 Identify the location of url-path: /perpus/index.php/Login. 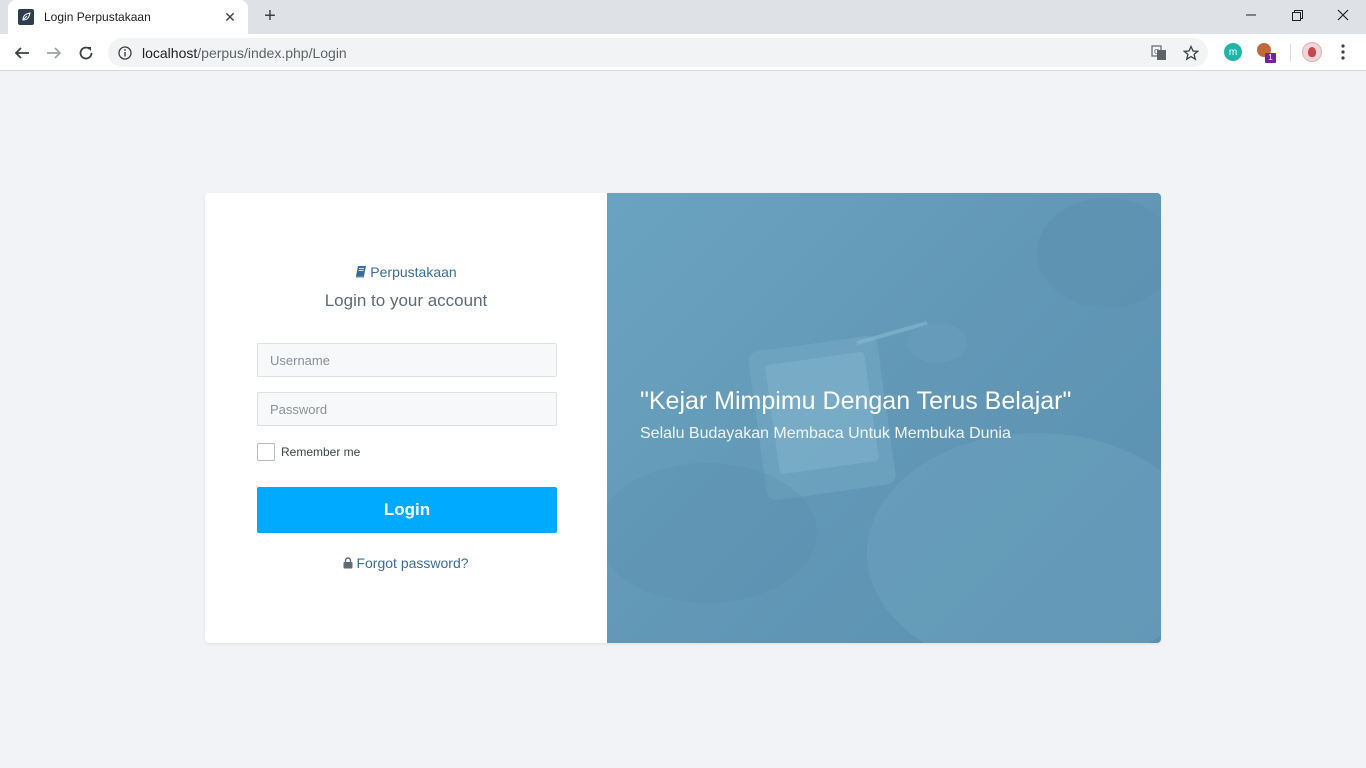
(272, 52).